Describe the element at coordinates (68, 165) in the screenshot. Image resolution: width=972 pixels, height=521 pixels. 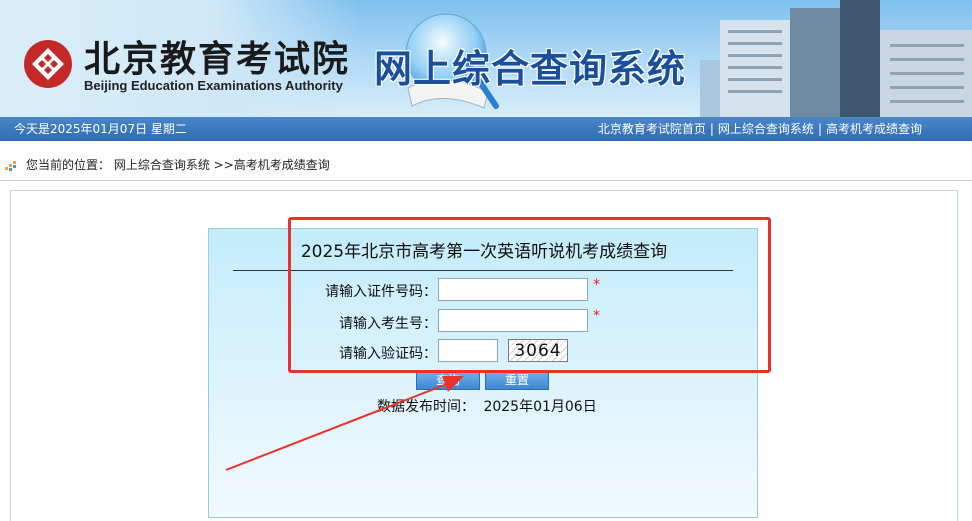
I see `breadcrumb-prefix: 您当前的位置：` at that location.